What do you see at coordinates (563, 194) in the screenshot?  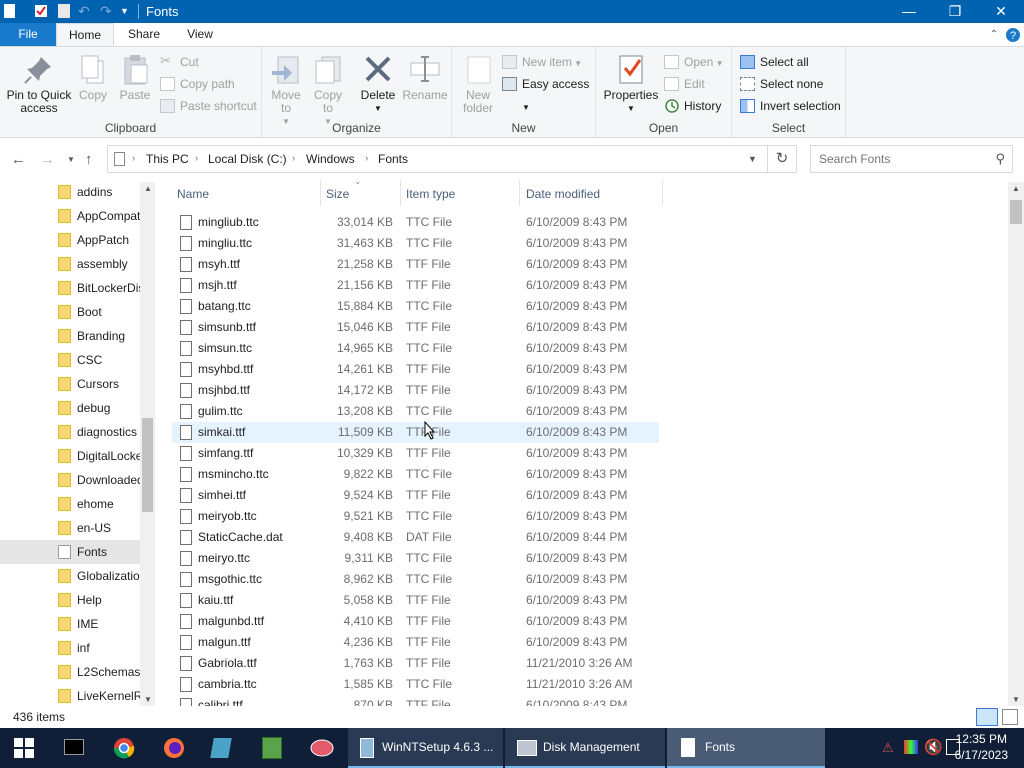 I see `column-date-modified: Date modified` at bounding box center [563, 194].